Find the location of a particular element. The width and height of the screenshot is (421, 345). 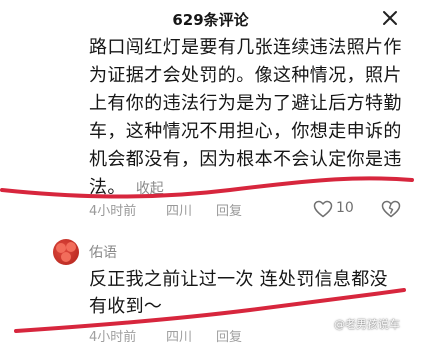

comment-line: 上有你的违法行为是为了避让后方特勤 is located at coordinates (245, 103).